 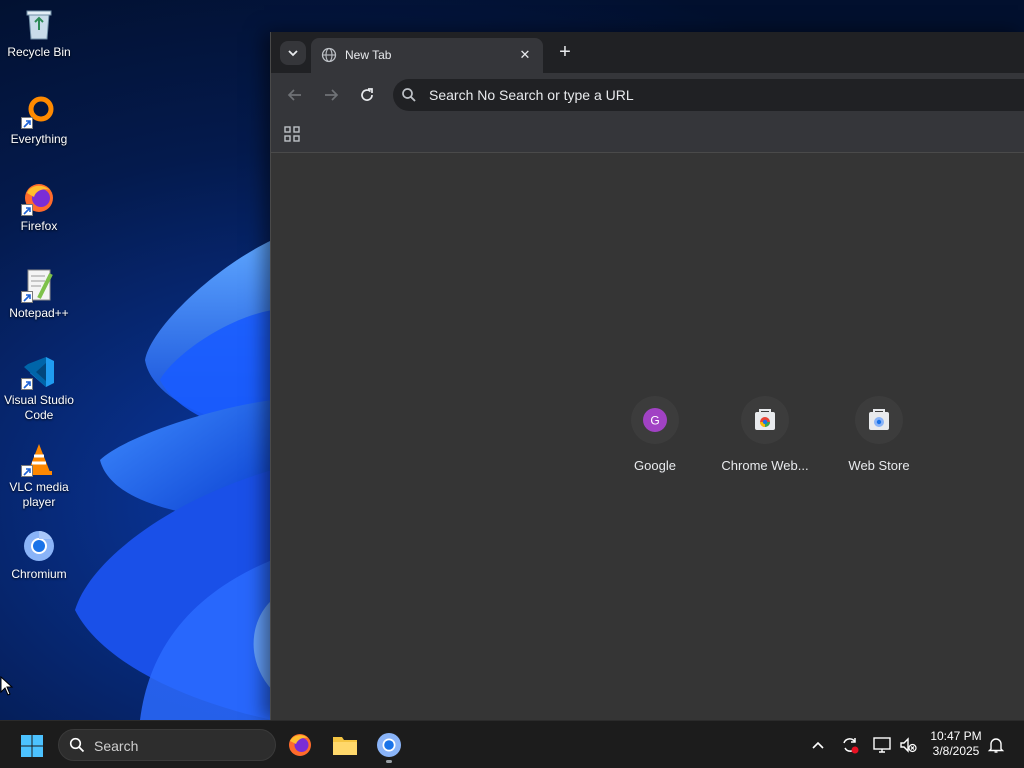 I want to click on clock-time: 10:47 PM, so click(x=956, y=736).